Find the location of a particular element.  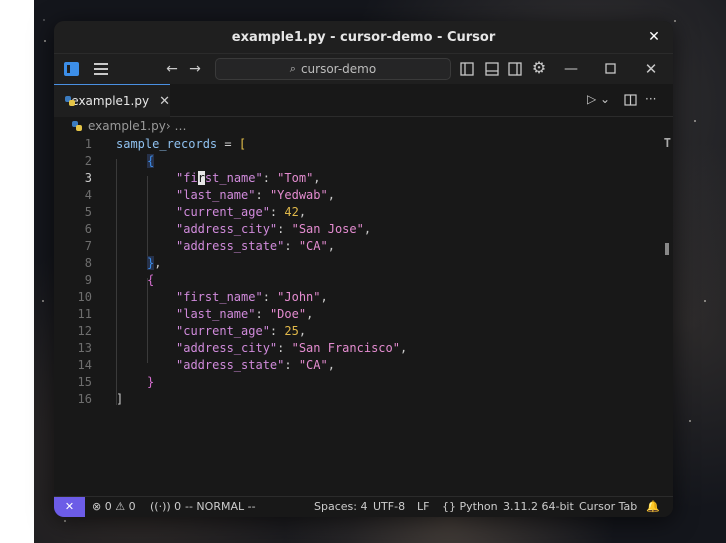

tab-close-icon: ✕ is located at coordinates (164, 101).